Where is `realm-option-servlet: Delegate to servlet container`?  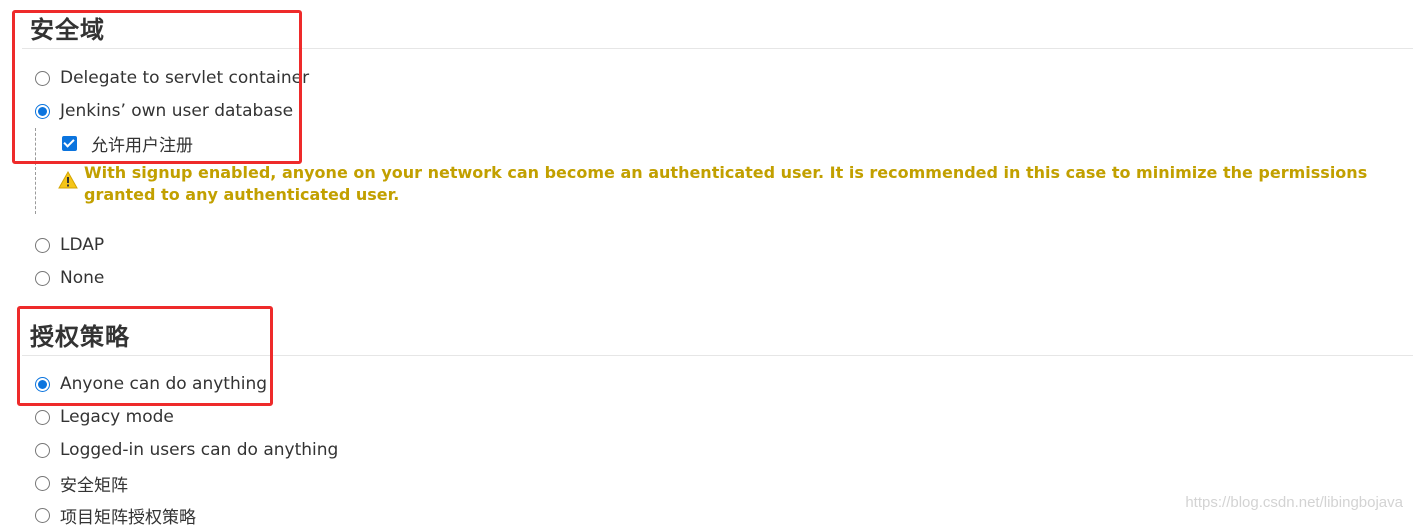 realm-option-servlet: Delegate to servlet container is located at coordinates (172, 78).